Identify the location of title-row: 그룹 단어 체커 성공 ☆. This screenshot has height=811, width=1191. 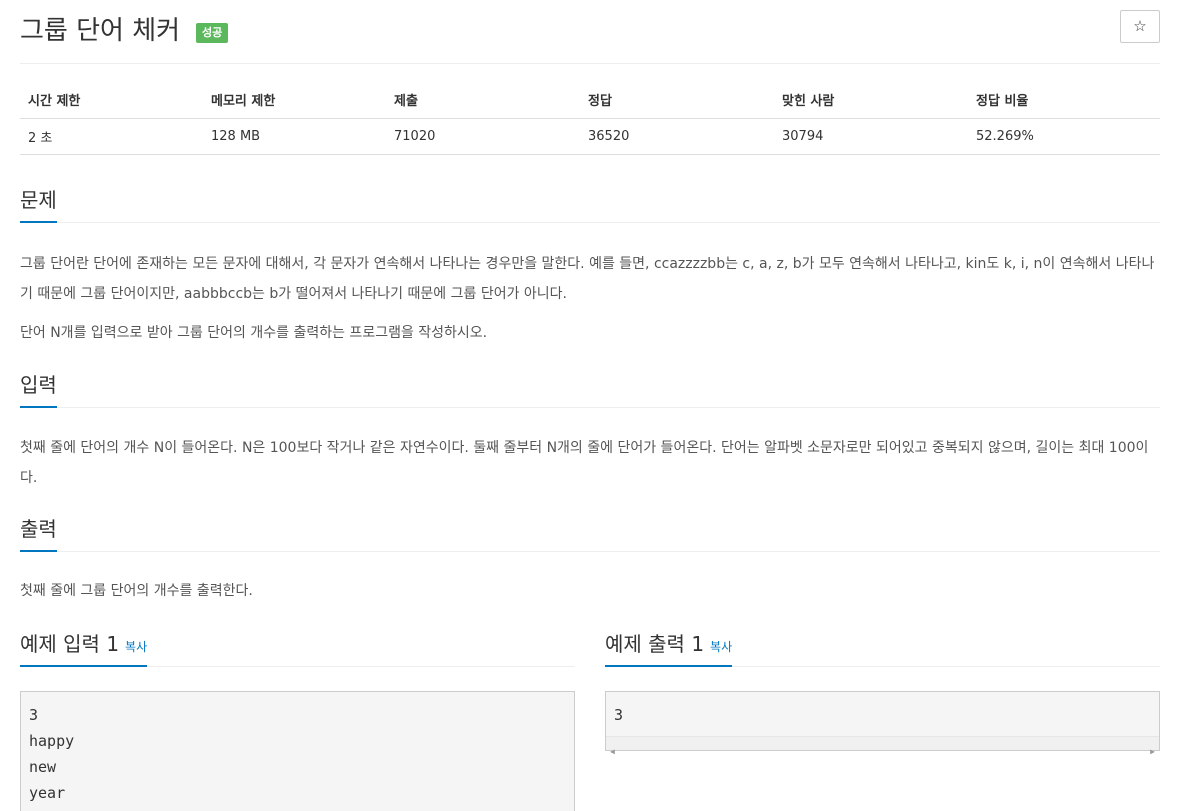
(590, 32).